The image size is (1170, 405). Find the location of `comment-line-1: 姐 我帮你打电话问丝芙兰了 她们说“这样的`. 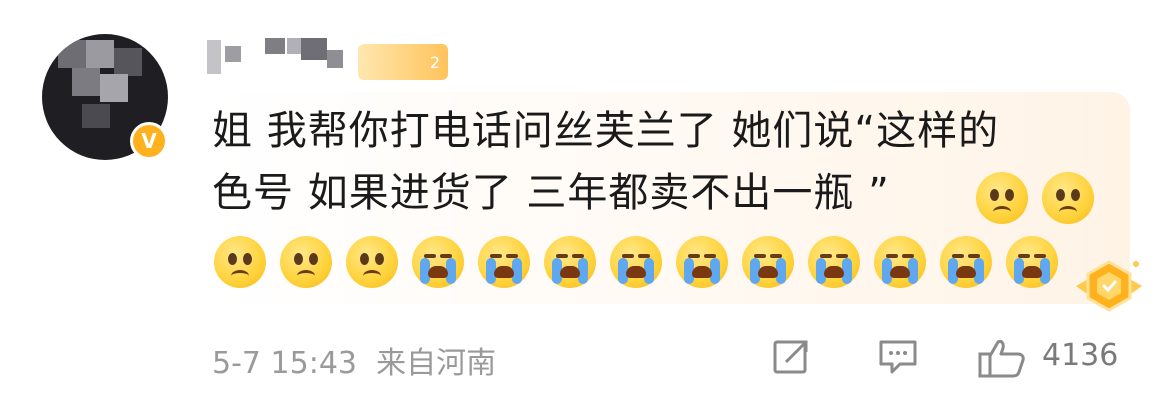

comment-line-1: 姐 我帮你打电话问丝芙兰了 她们说“这样的 is located at coordinates (606, 131).